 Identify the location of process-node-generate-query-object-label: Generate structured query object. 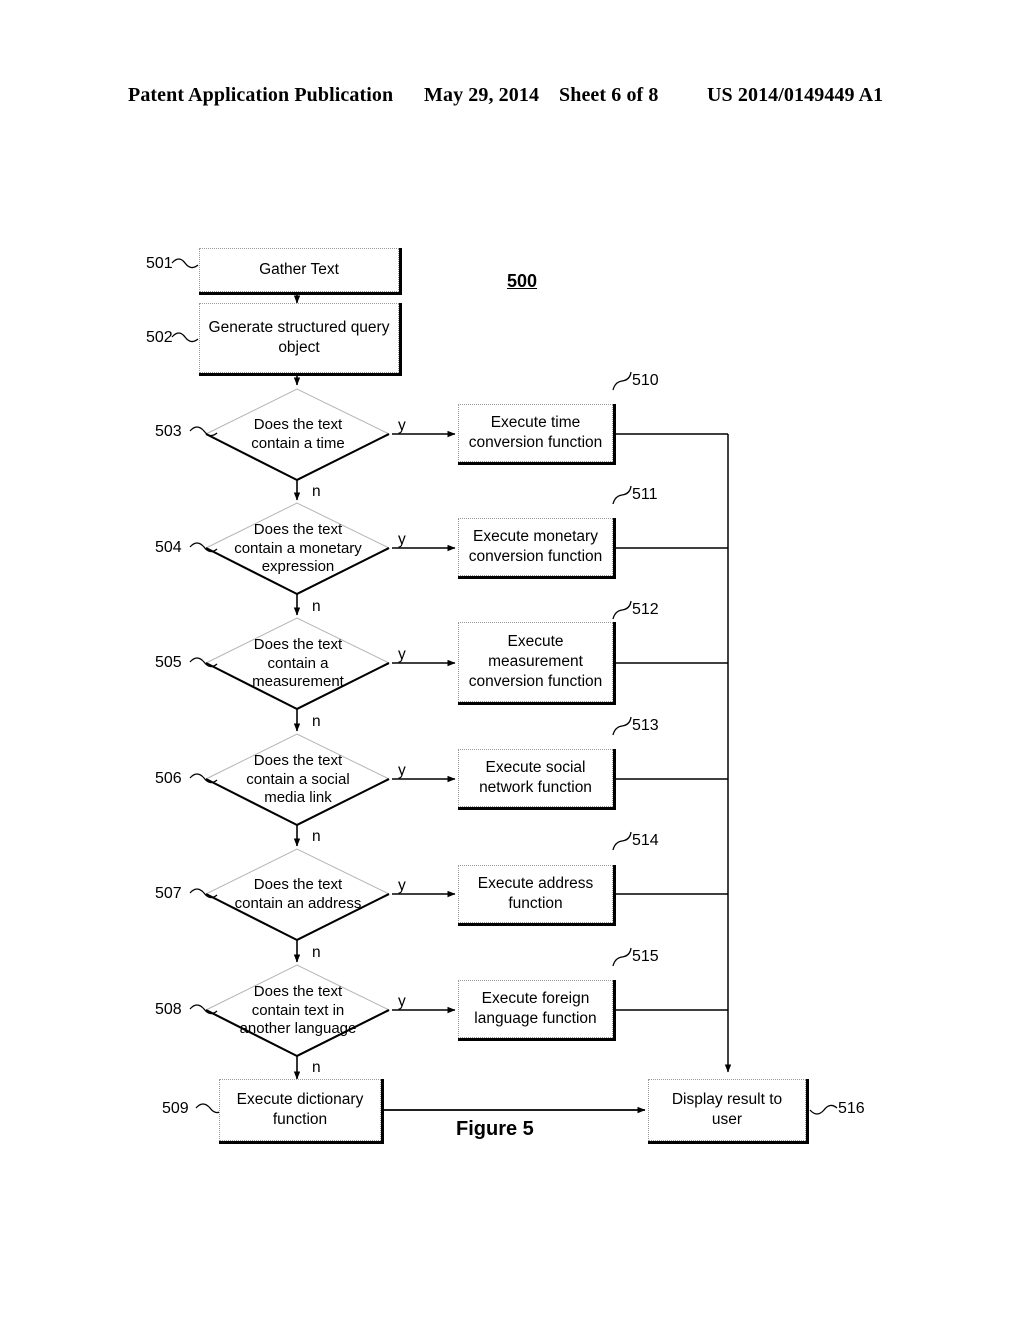
(299, 337).